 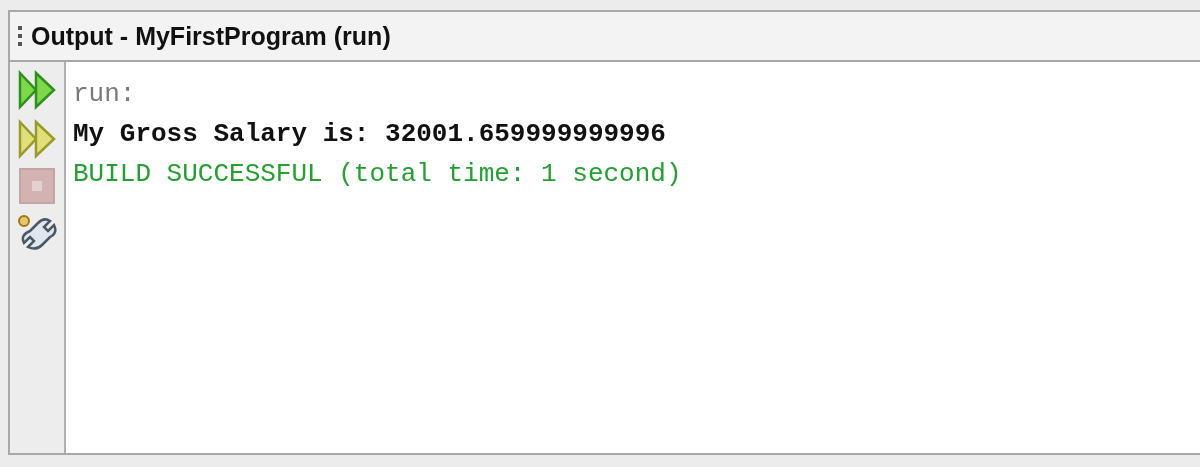 What do you see at coordinates (211, 36) in the screenshot?
I see `panel-title: Output - MyFirstProgram (run)` at bounding box center [211, 36].